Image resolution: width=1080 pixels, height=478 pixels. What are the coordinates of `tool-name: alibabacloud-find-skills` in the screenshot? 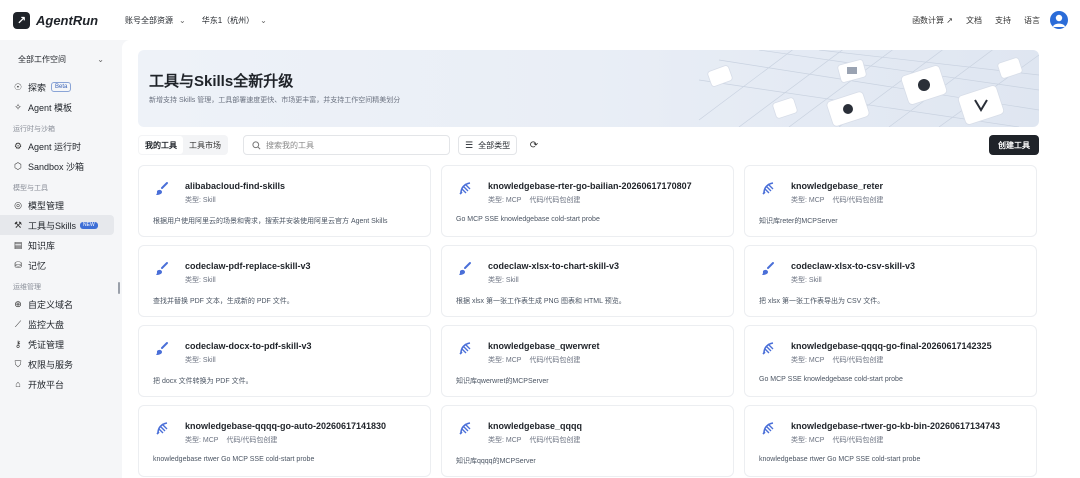 It's located at (235, 186).